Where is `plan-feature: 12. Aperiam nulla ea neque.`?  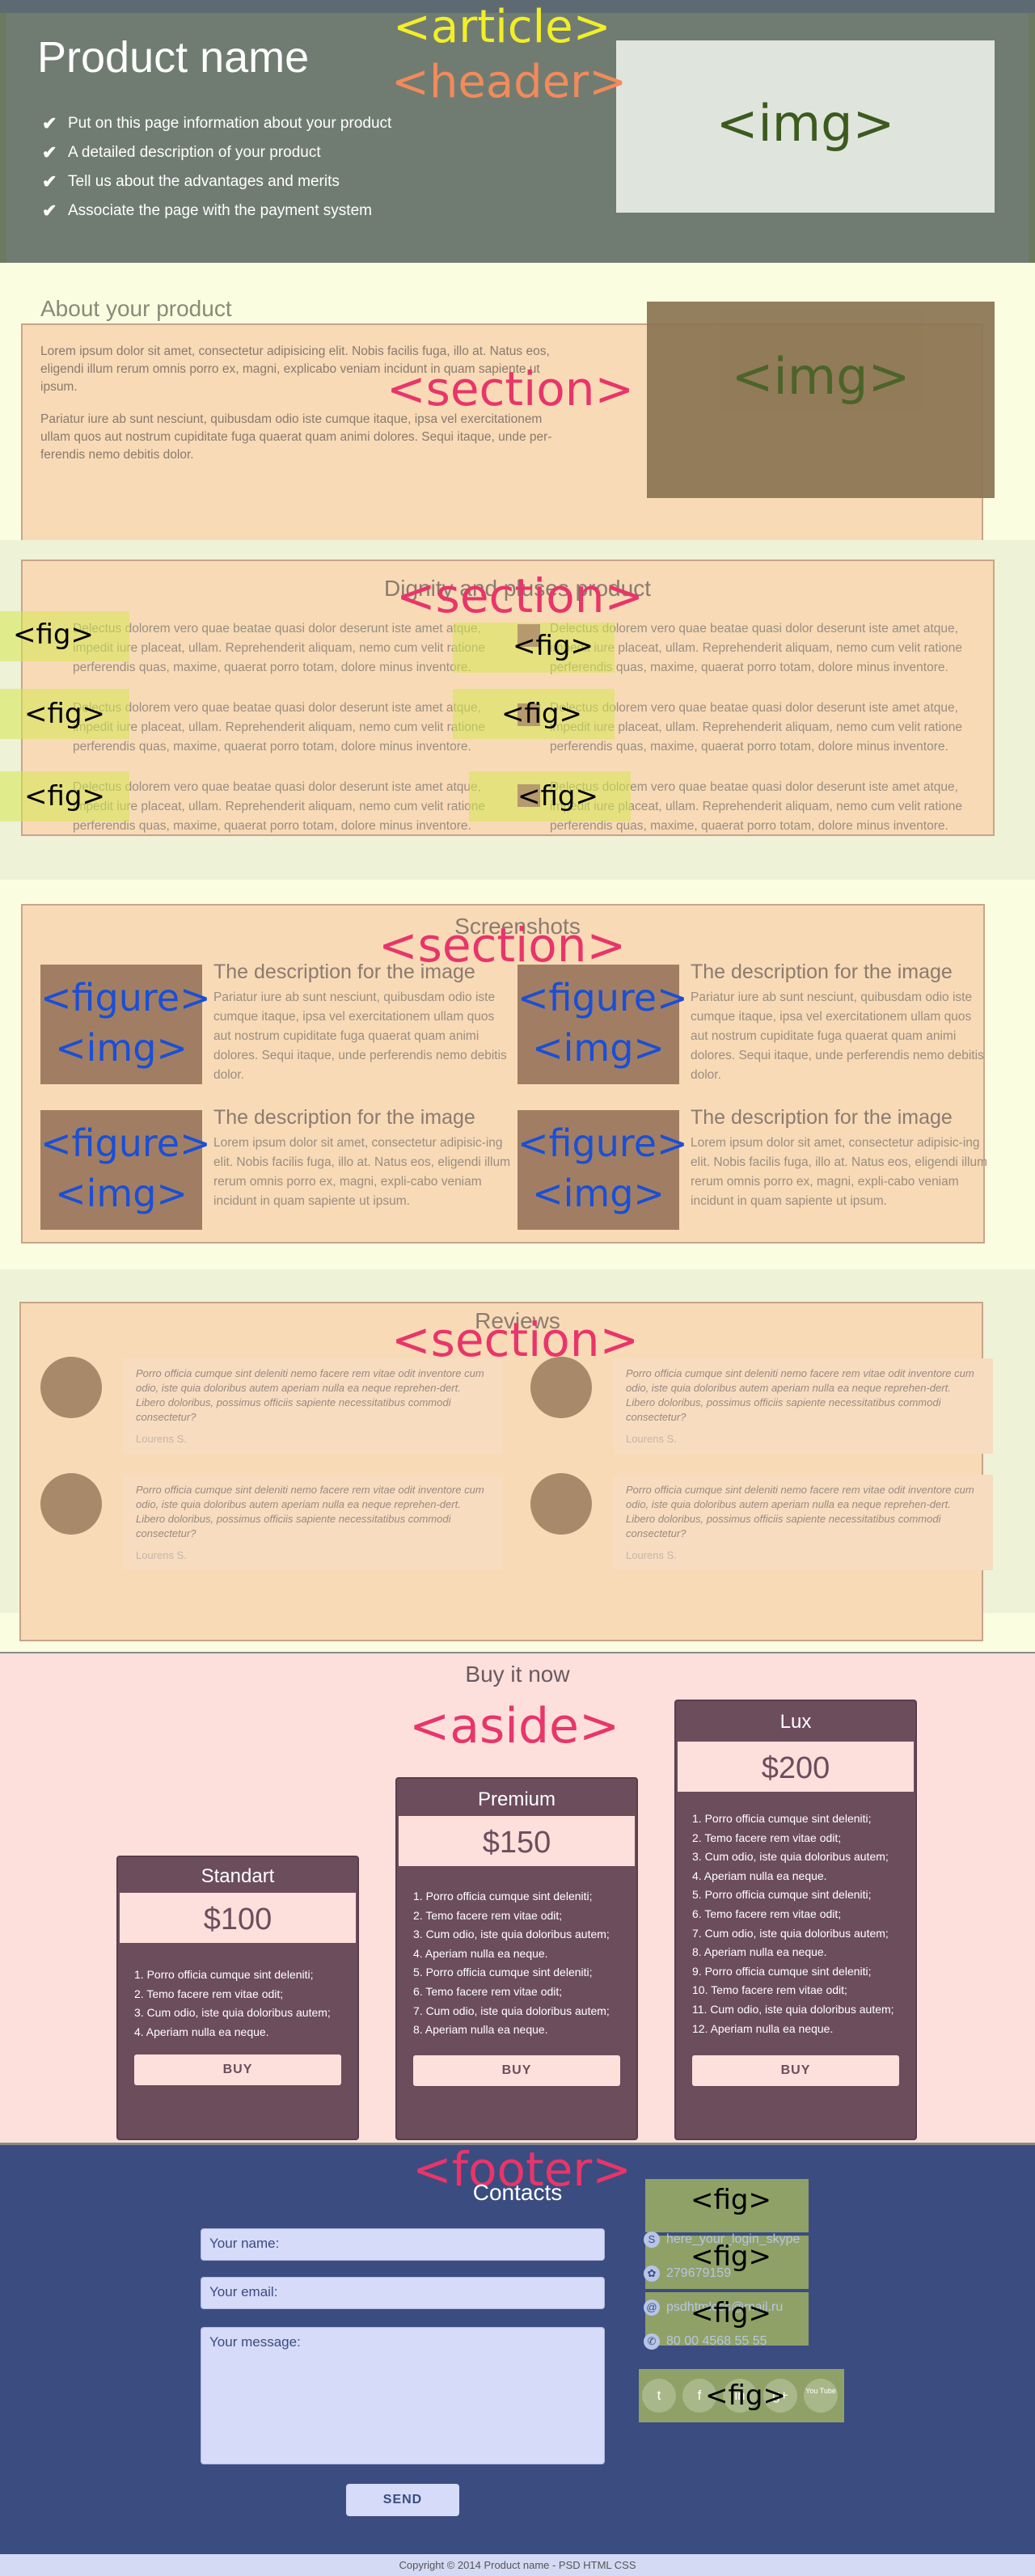
plan-feature: 12. Aperiam nulla ea neque. is located at coordinates (763, 2028).